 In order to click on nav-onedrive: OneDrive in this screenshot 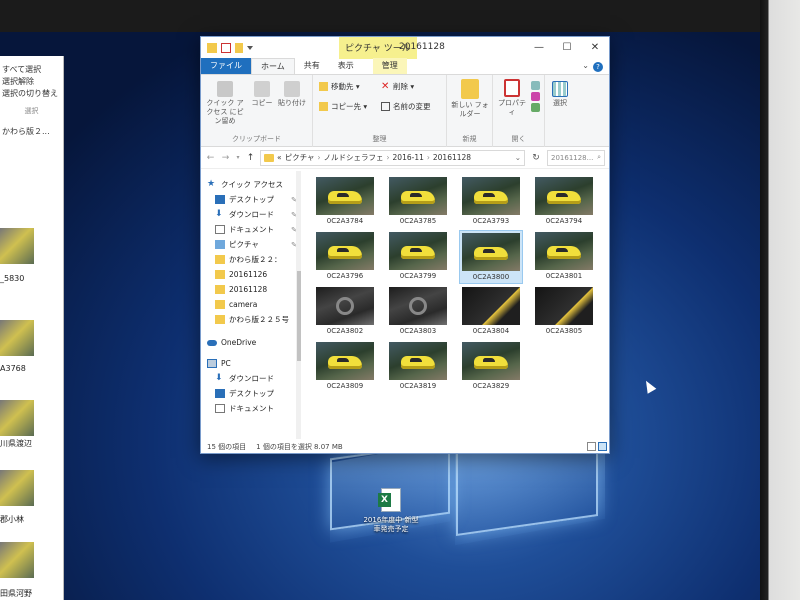, I will do `click(251, 342)`.